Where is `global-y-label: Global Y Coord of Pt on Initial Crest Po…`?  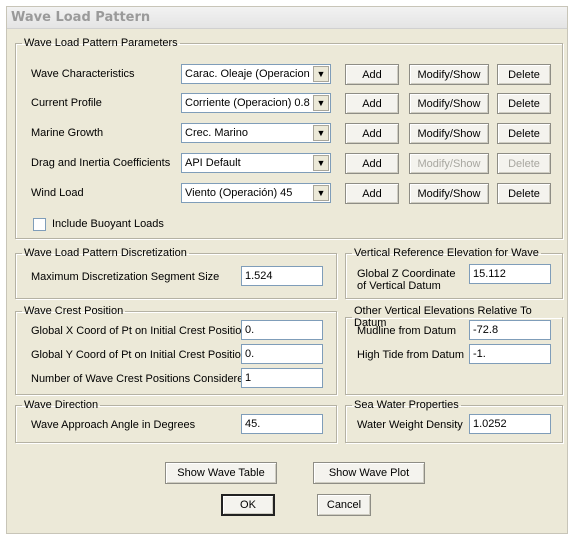 global-y-label: Global Y Coord of Pt on Initial Crest Po… is located at coordinates (139, 355).